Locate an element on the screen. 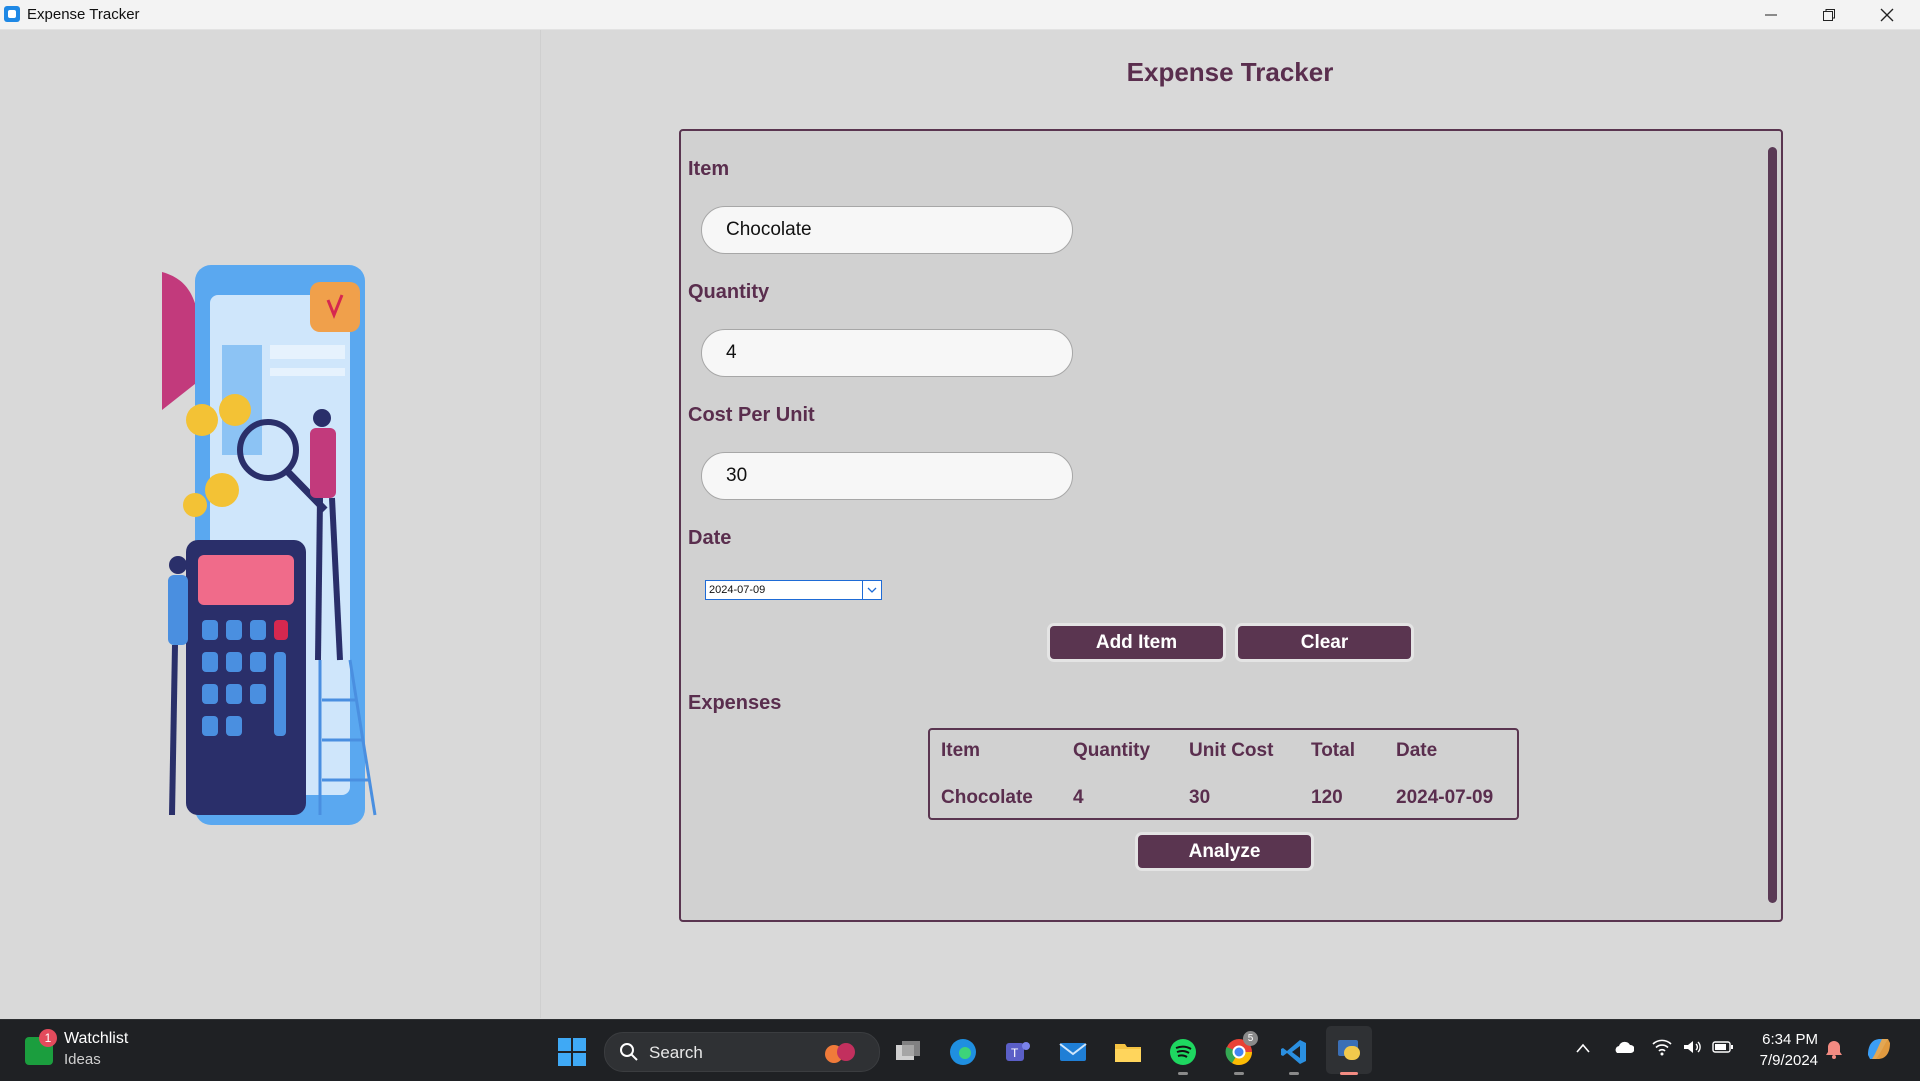  expenses-label: Expenses is located at coordinates (735, 703).